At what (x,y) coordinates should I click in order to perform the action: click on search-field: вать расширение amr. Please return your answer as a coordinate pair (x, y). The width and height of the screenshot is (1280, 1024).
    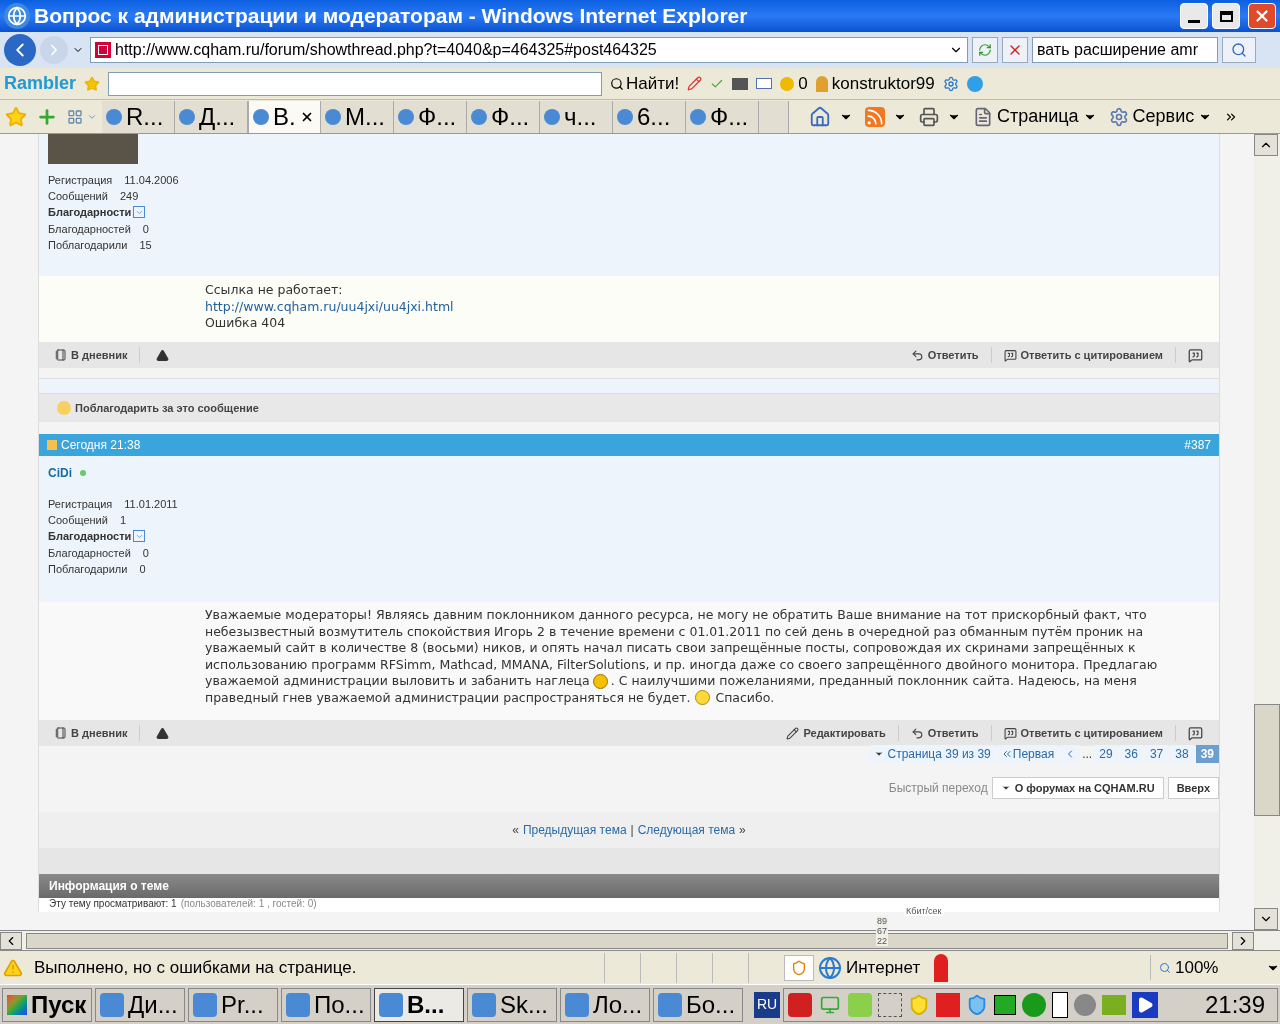
    Looking at the image, I should click on (1125, 50).